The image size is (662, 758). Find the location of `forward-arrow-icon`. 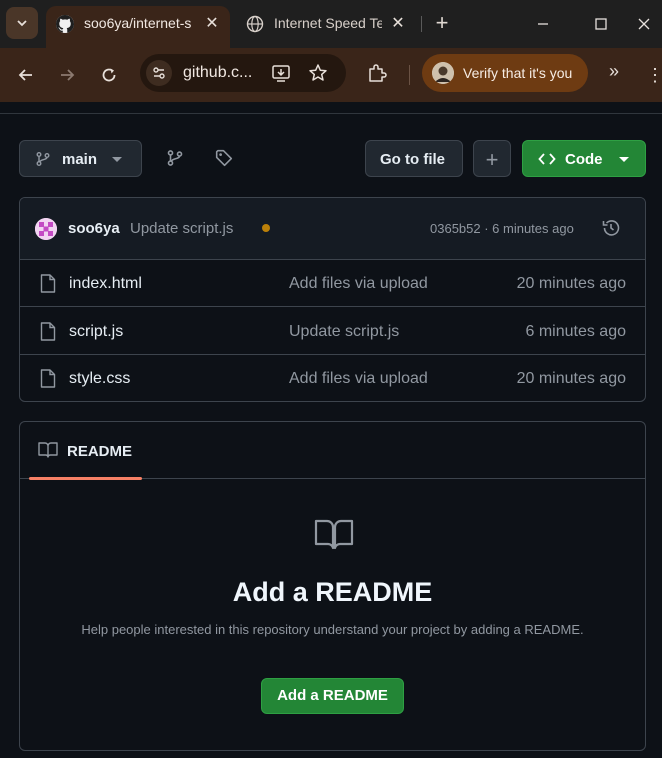

forward-arrow-icon is located at coordinates (67, 75).